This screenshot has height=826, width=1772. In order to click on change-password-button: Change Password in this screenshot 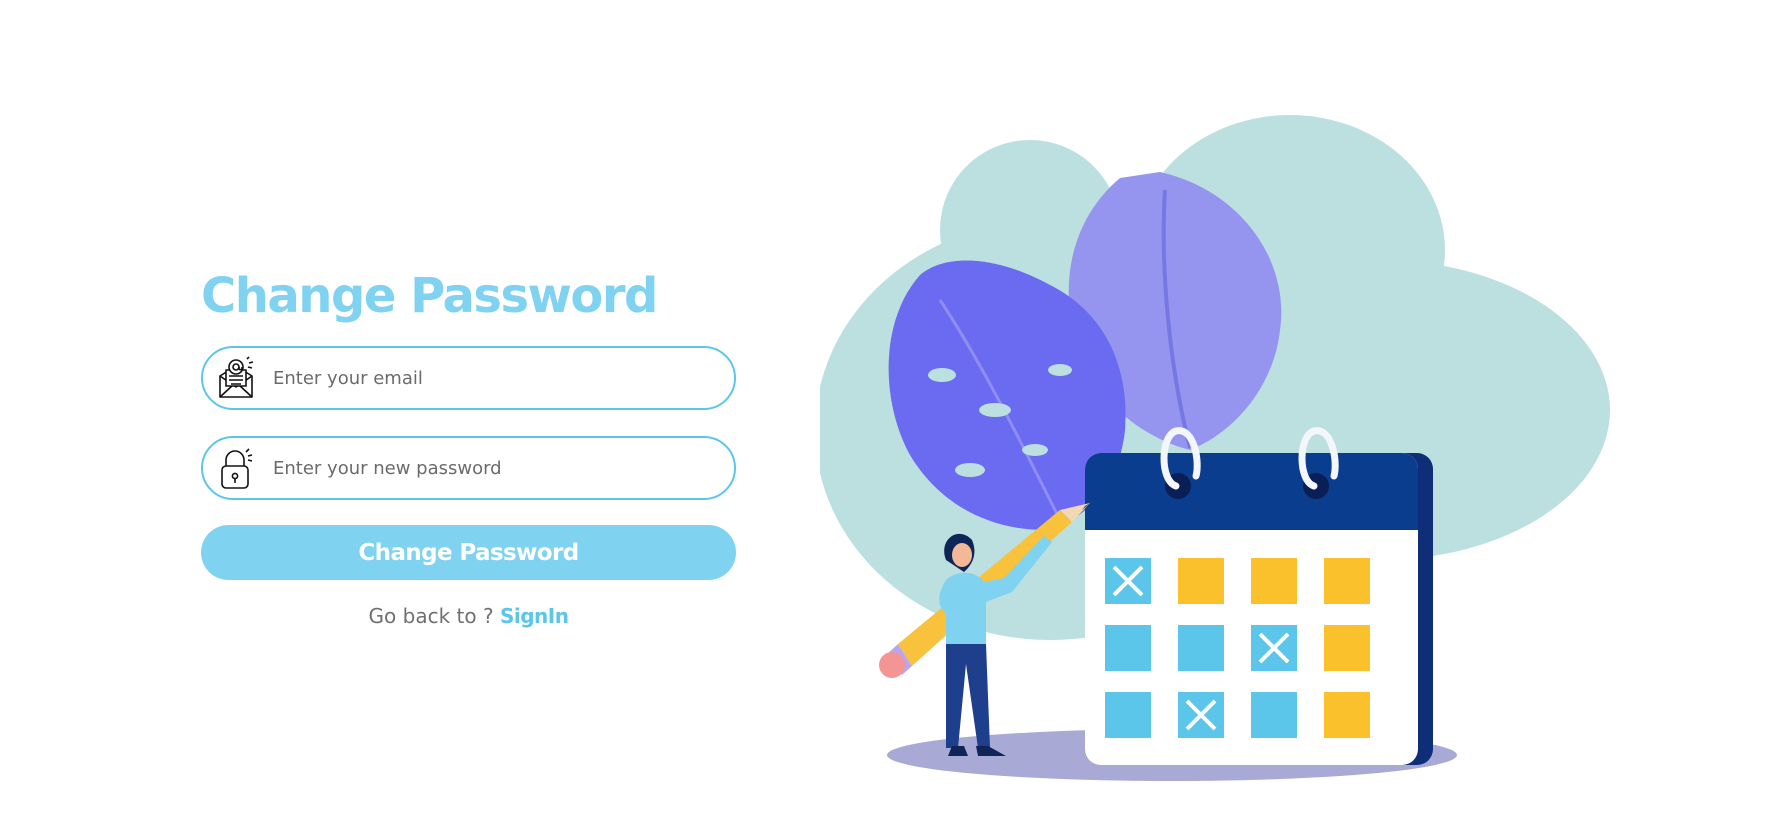, I will do `click(468, 552)`.